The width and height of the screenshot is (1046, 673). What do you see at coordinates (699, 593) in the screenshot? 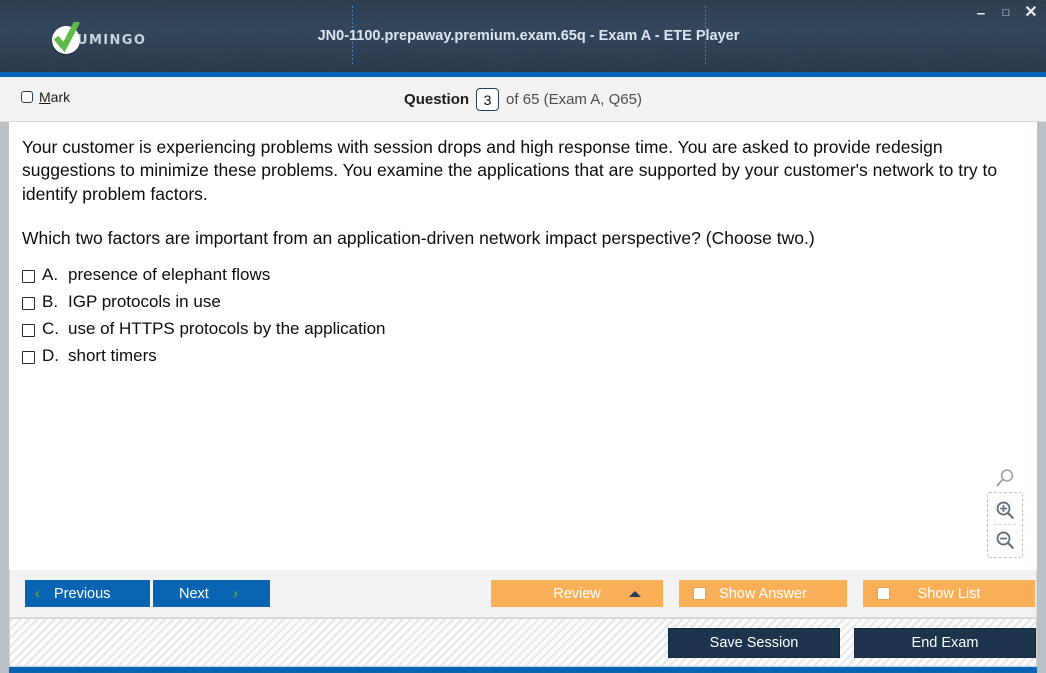
I see `show-answer-checkbox` at bounding box center [699, 593].